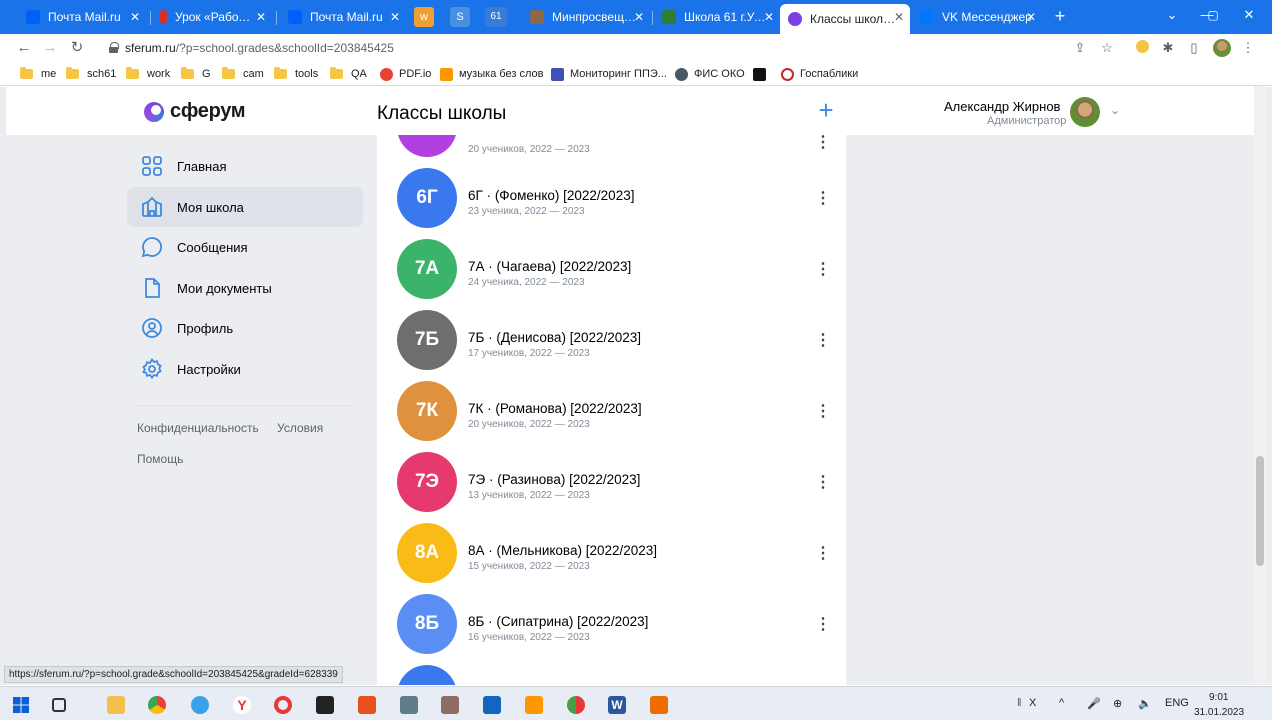 The image size is (1272, 720). I want to click on user-avatar, so click(1085, 112).